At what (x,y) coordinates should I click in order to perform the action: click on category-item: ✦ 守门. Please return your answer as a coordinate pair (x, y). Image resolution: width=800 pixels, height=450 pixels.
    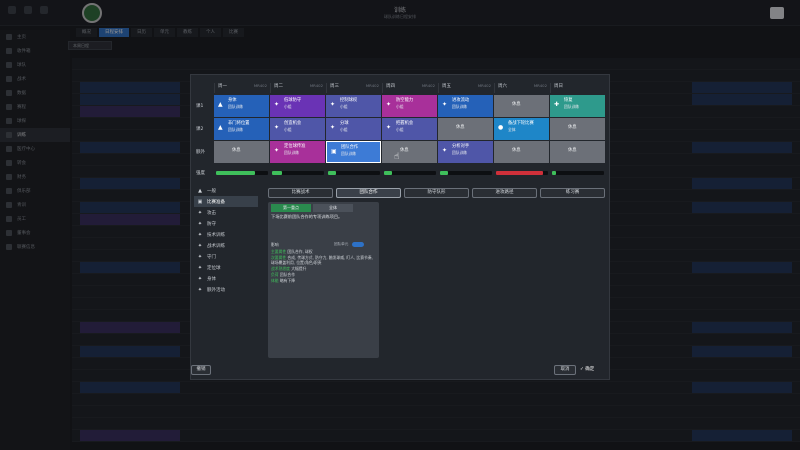
    Looking at the image, I should click on (226, 256).